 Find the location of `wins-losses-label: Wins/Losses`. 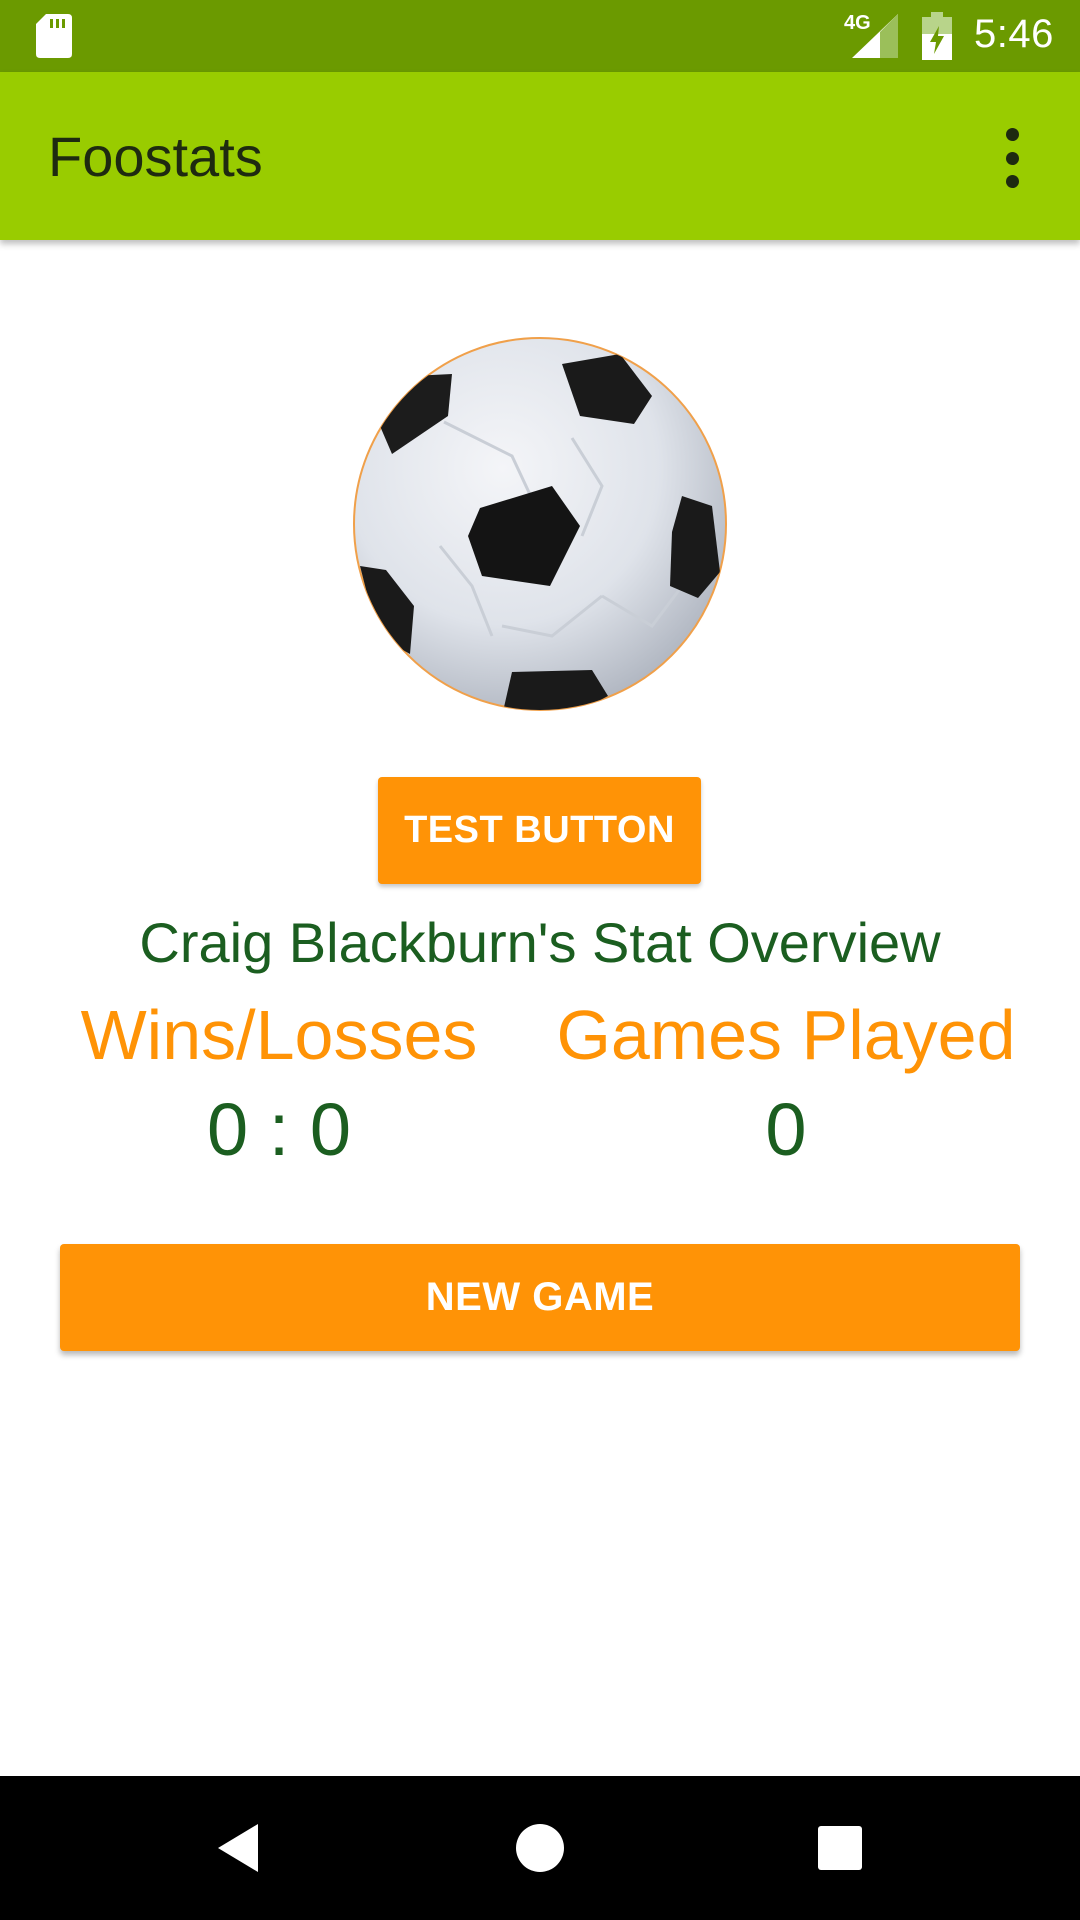

wins-losses-label: Wins/Losses is located at coordinates (279, 1035).